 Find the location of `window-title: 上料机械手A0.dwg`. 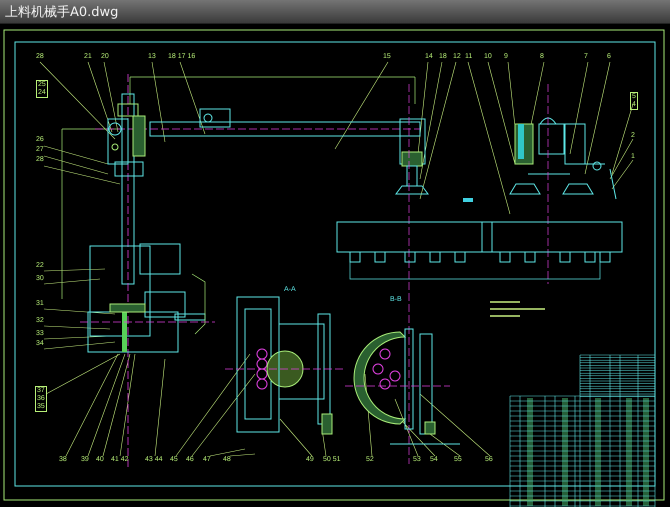

window-title: 上料机械手A0.dwg is located at coordinates (61, 12).